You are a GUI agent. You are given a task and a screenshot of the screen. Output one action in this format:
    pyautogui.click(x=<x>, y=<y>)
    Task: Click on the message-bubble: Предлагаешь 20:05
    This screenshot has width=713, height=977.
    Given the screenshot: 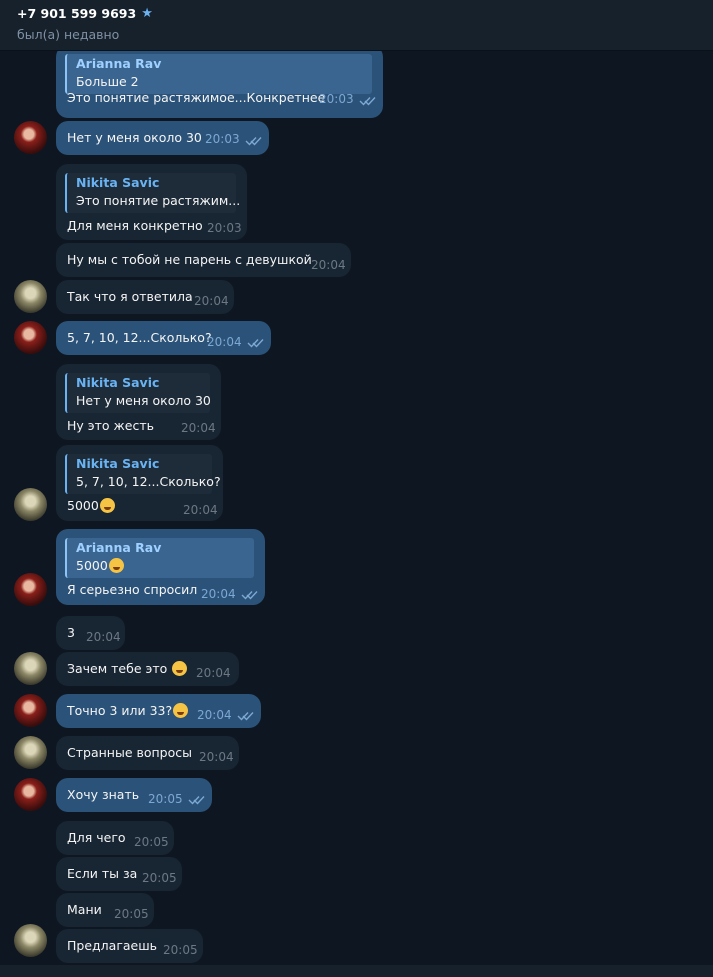 What is the action you would take?
    pyautogui.click(x=129, y=946)
    